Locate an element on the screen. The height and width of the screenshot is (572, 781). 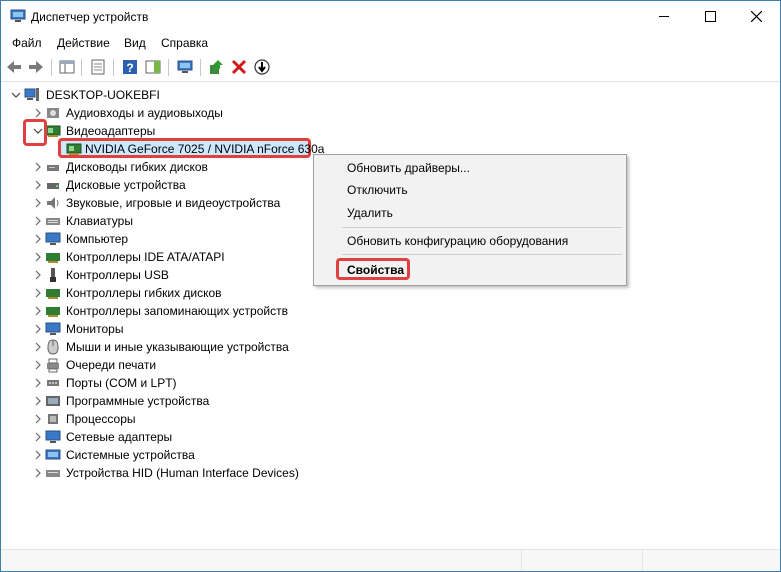
tree-category-label: Мыши и иные указывающие устройства is located at coordinates (177, 347).